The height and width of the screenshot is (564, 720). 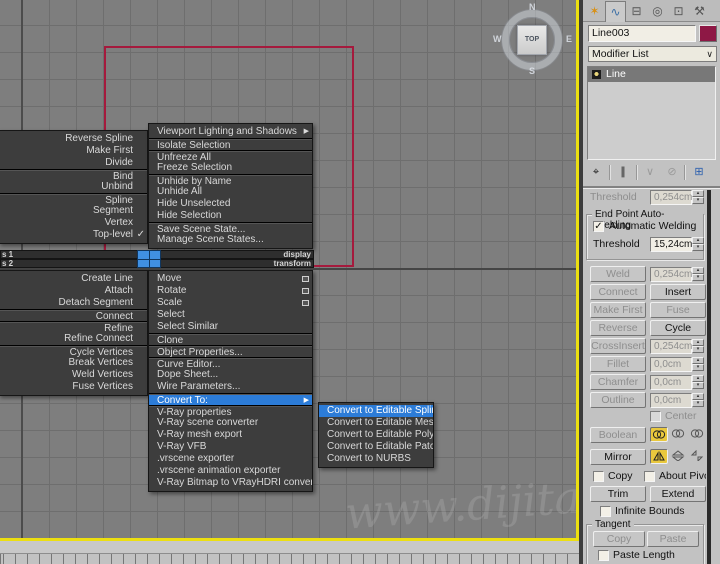 What do you see at coordinates (73, 223) in the screenshot?
I see `menu-item: Vertex` at bounding box center [73, 223].